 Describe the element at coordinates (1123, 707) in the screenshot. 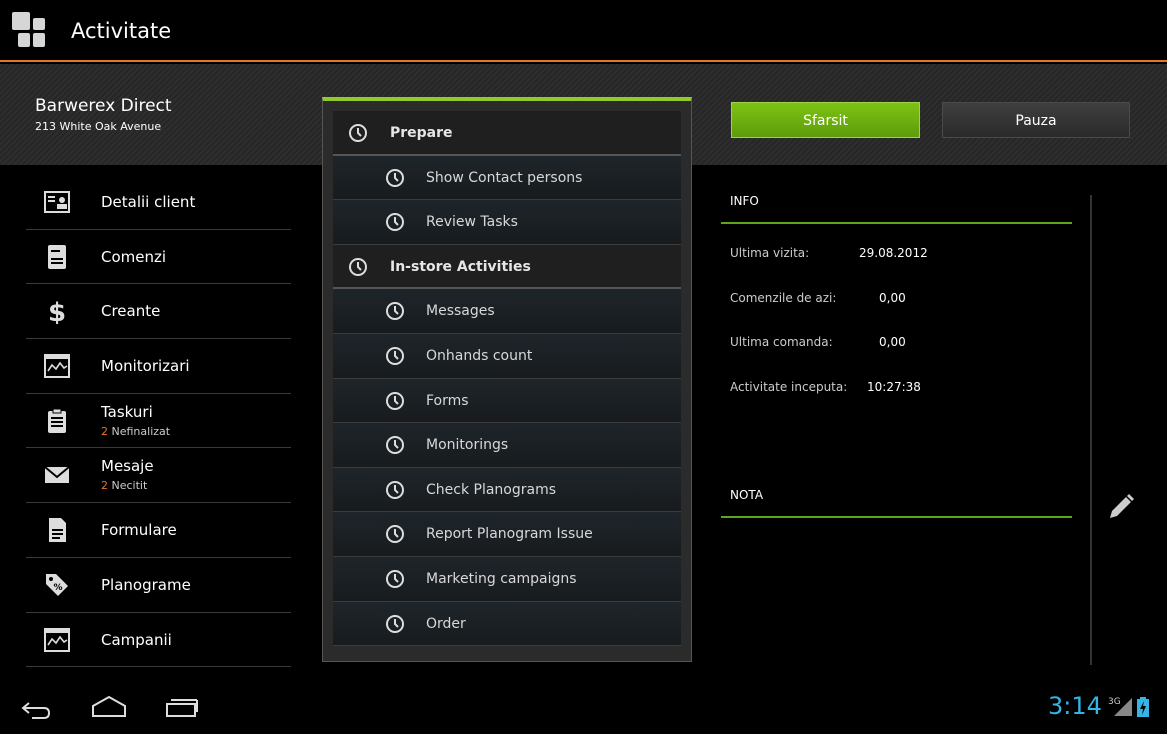

I see `signal-icon` at that location.